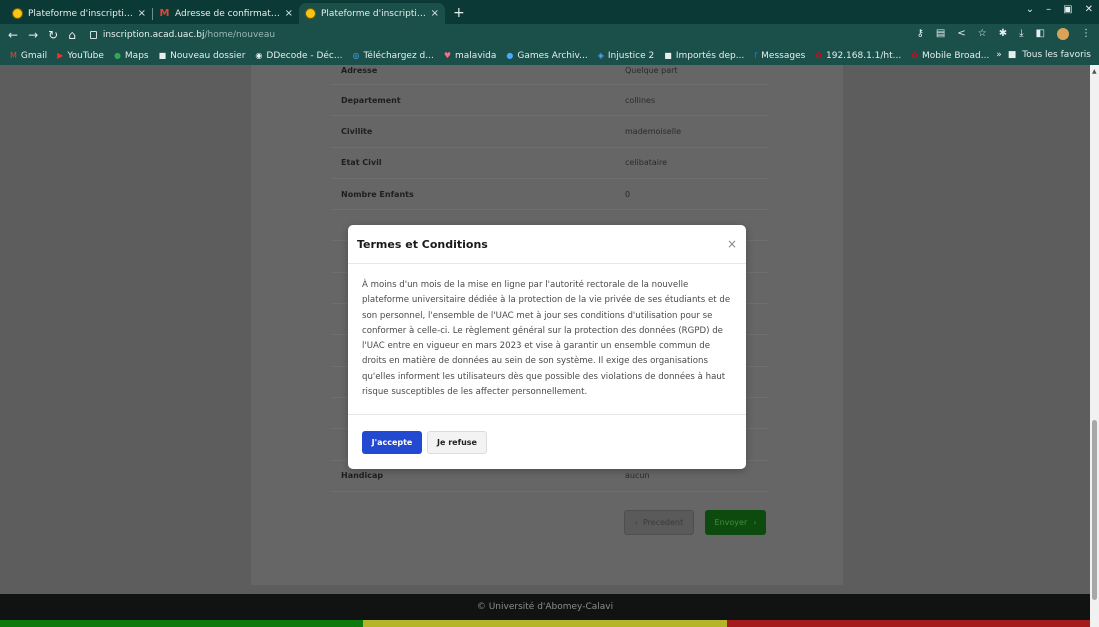  Describe the element at coordinates (755, 522) in the screenshot. I see `chevron-right-icon: ›` at that location.